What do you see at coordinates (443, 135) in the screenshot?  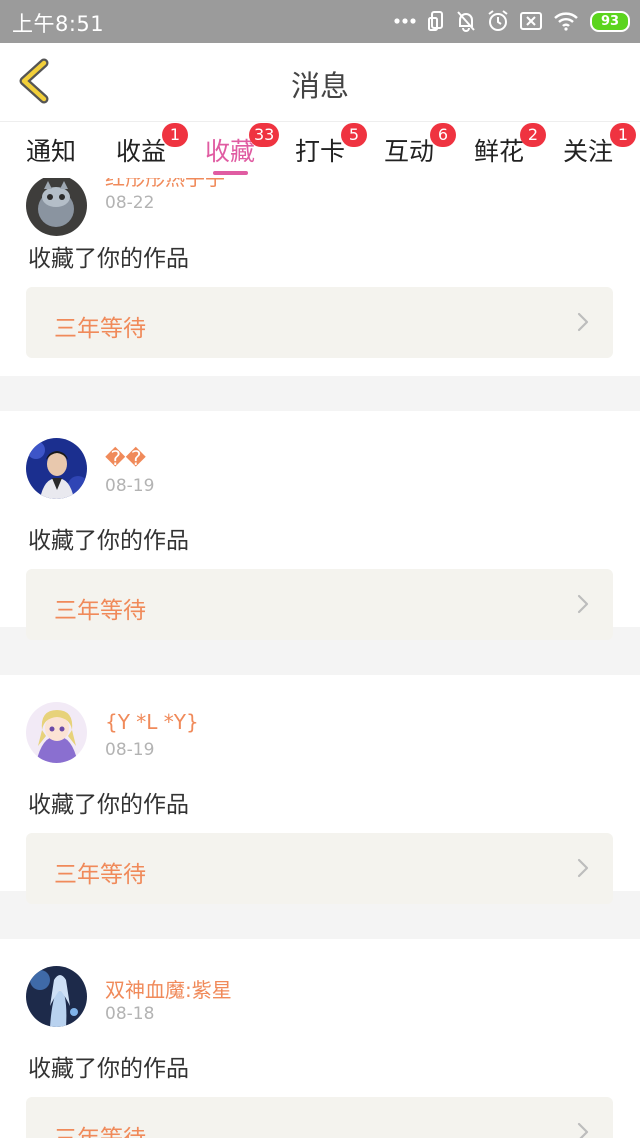 I see `unread-badge: 6` at bounding box center [443, 135].